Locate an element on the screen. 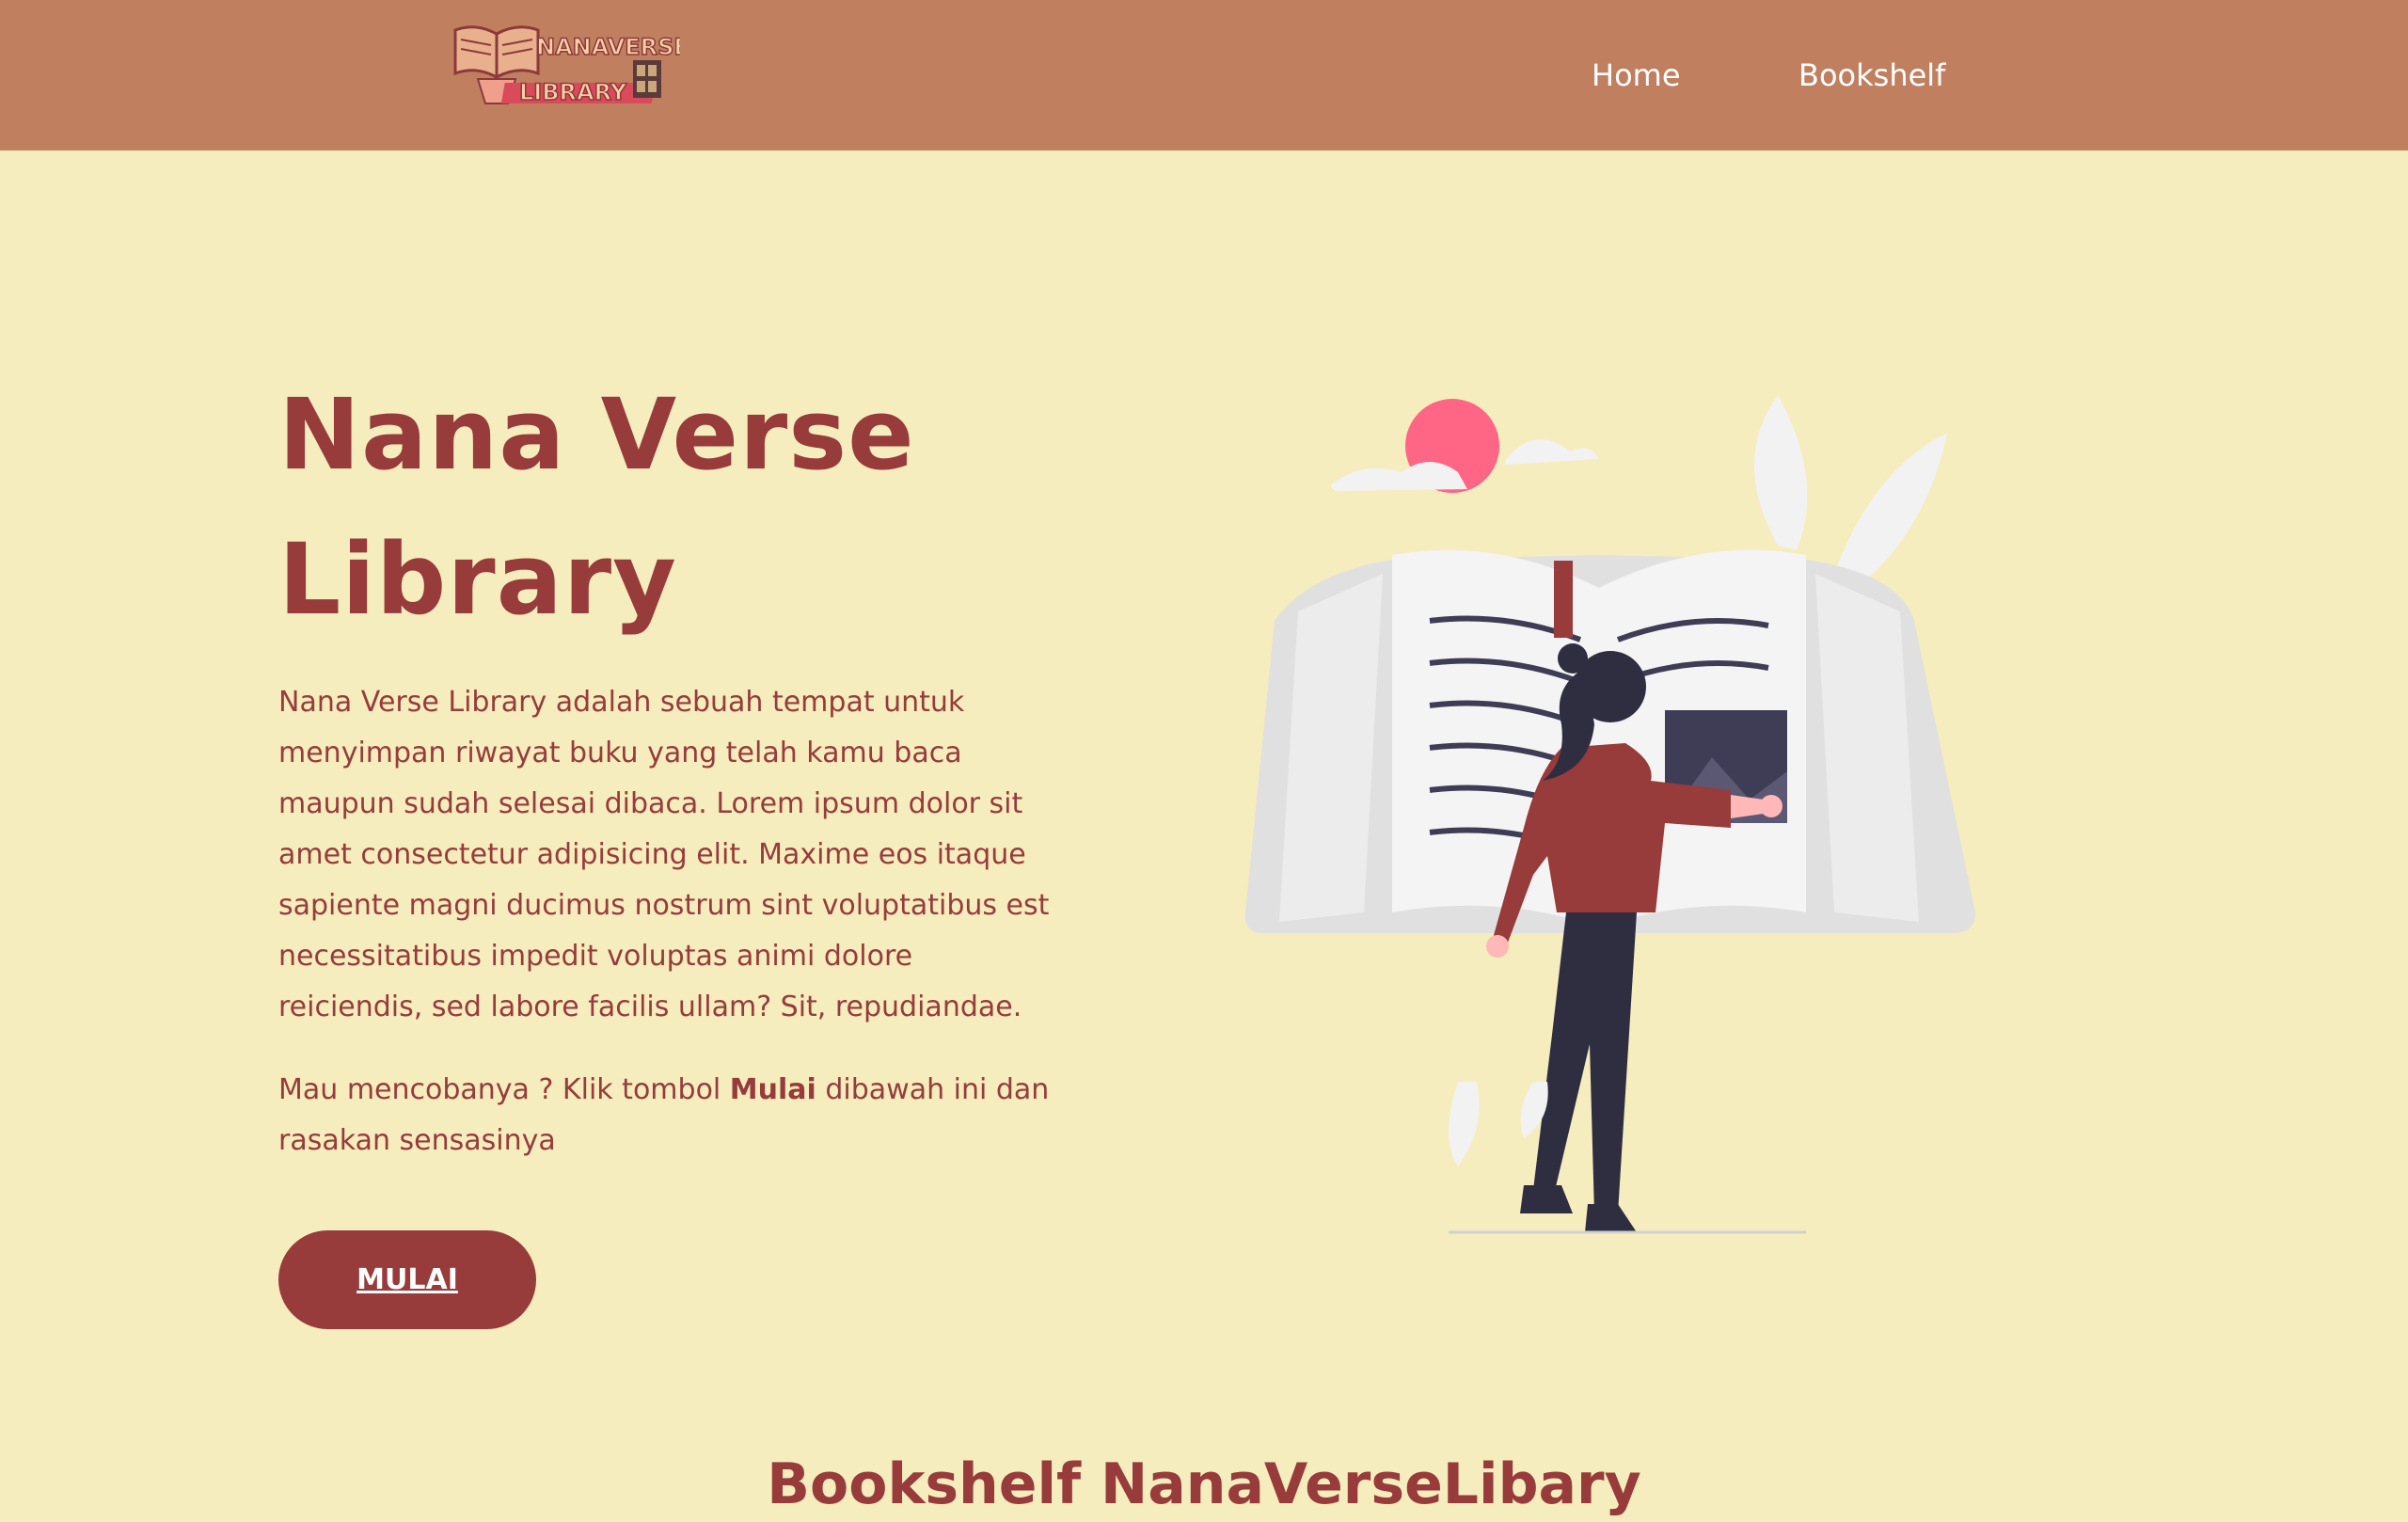 Image resolution: width=2408 pixels, height=1522 pixels. bookshelf-icon is located at coordinates (647, 79).